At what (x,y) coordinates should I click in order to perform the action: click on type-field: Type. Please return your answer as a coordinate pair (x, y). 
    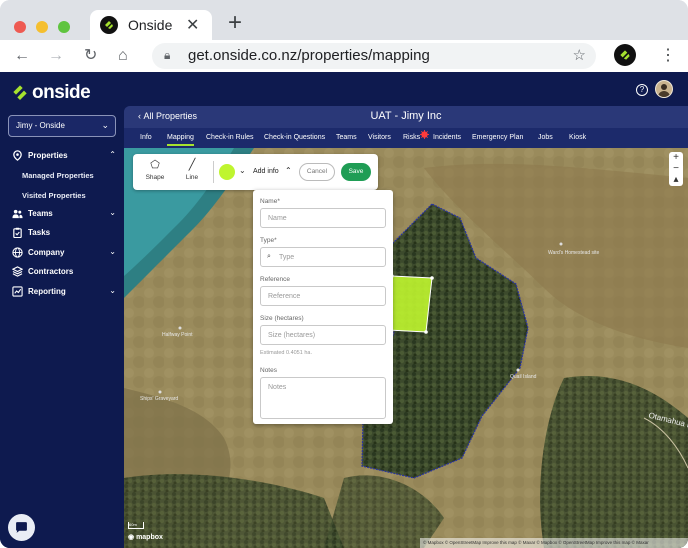
    Looking at the image, I should click on (323, 257).